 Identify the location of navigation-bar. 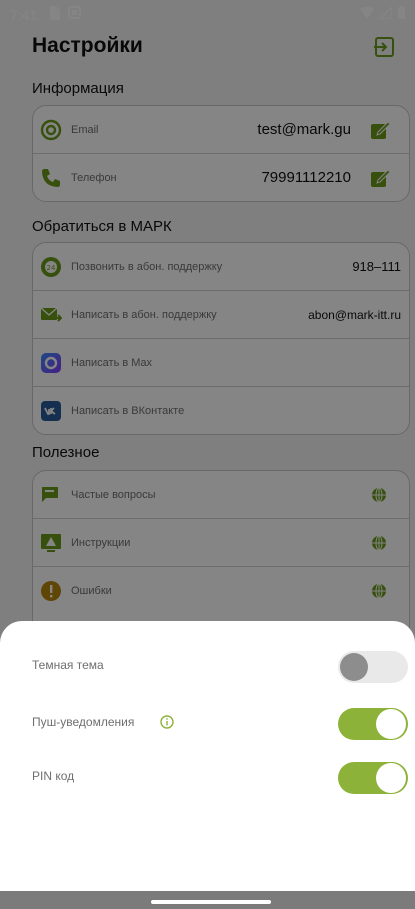
(207, 900).